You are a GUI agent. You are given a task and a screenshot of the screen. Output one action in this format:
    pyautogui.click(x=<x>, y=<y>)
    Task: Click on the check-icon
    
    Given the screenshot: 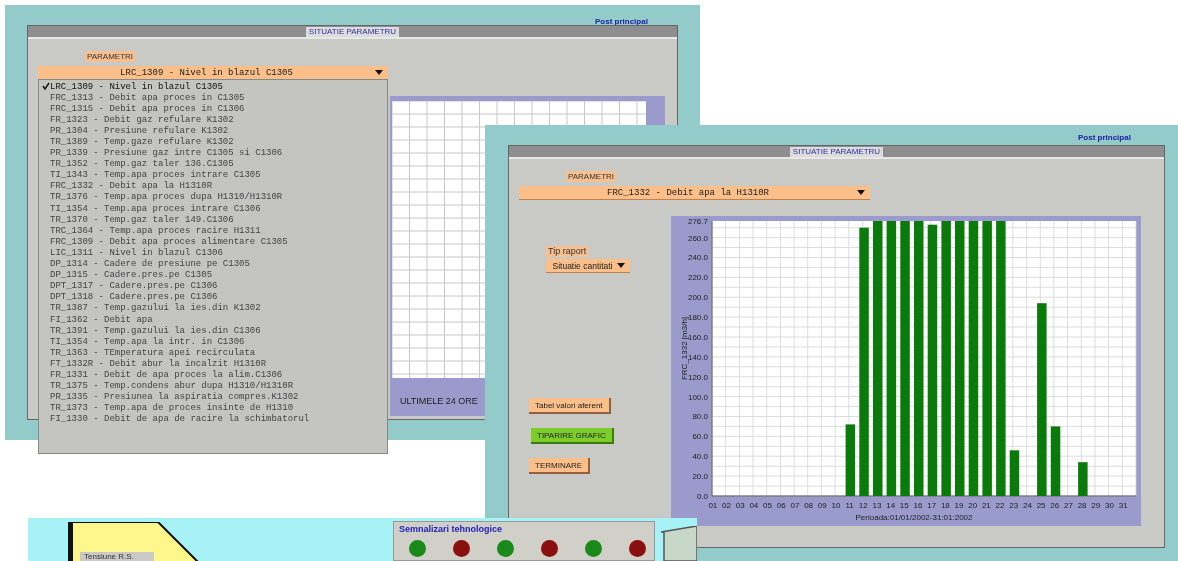 What is the action you would take?
    pyautogui.click(x=46, y=87)
    